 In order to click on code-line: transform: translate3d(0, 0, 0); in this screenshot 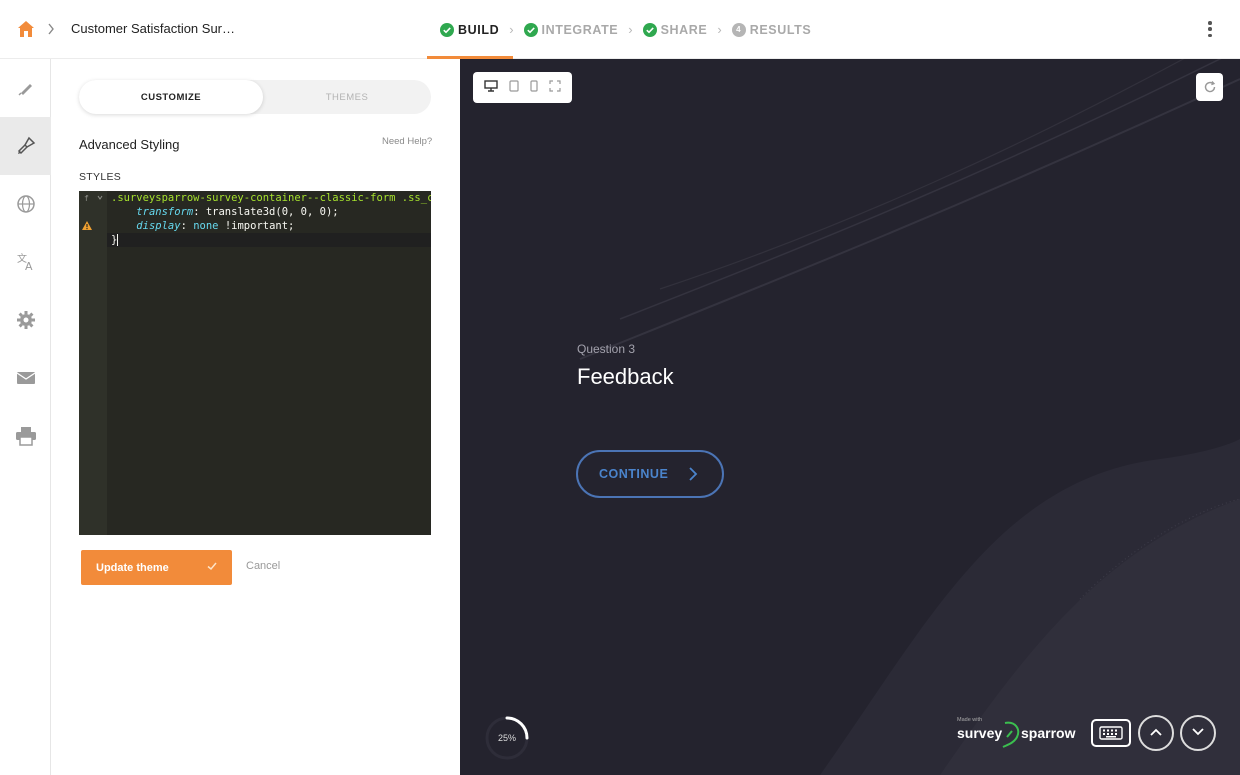, I will do `click(225, 212)`.